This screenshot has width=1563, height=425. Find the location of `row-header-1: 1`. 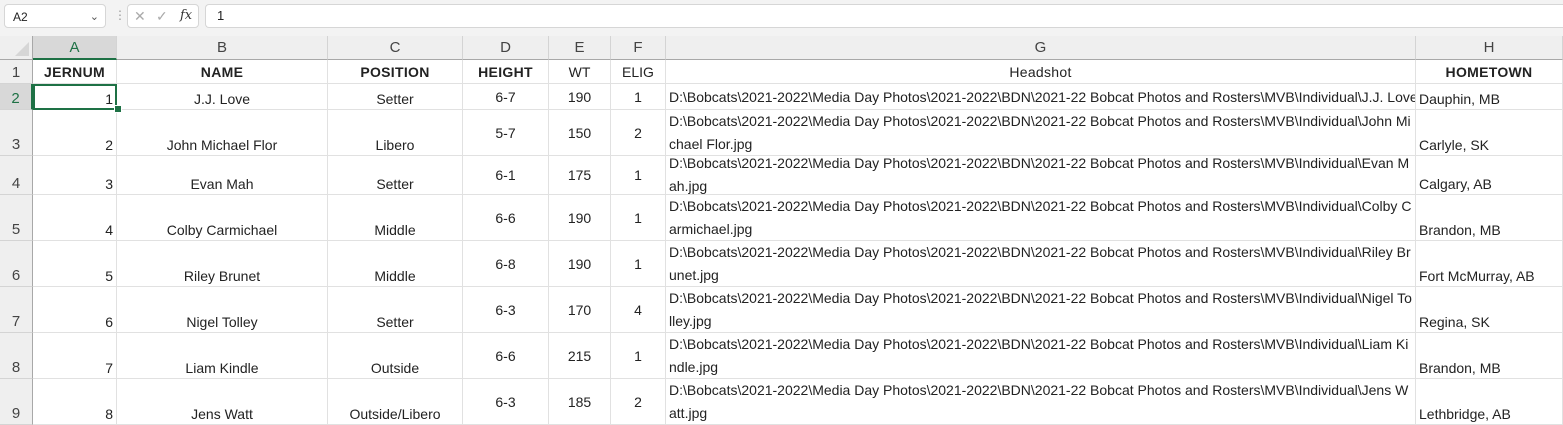

row-header-1: 1 is located at coordinates (16, 72).